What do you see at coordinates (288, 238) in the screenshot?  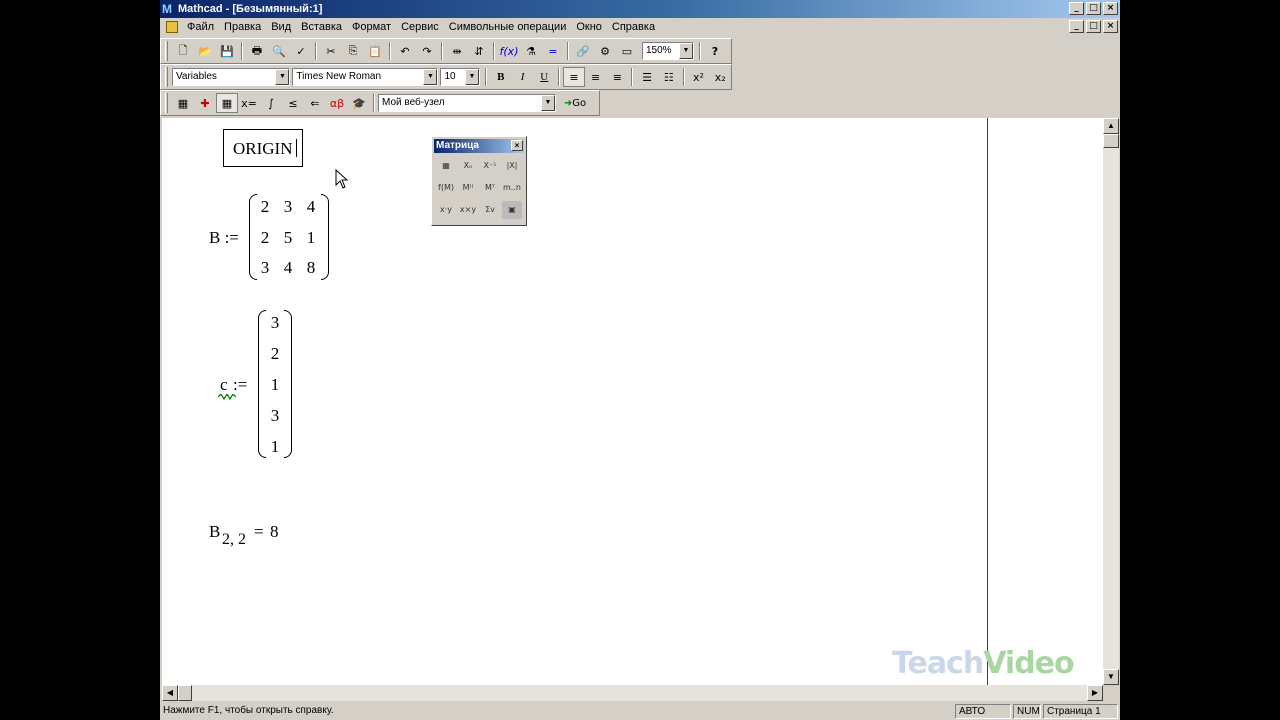 I see `matrix-cell: 5` at bounding box center [288, 238].